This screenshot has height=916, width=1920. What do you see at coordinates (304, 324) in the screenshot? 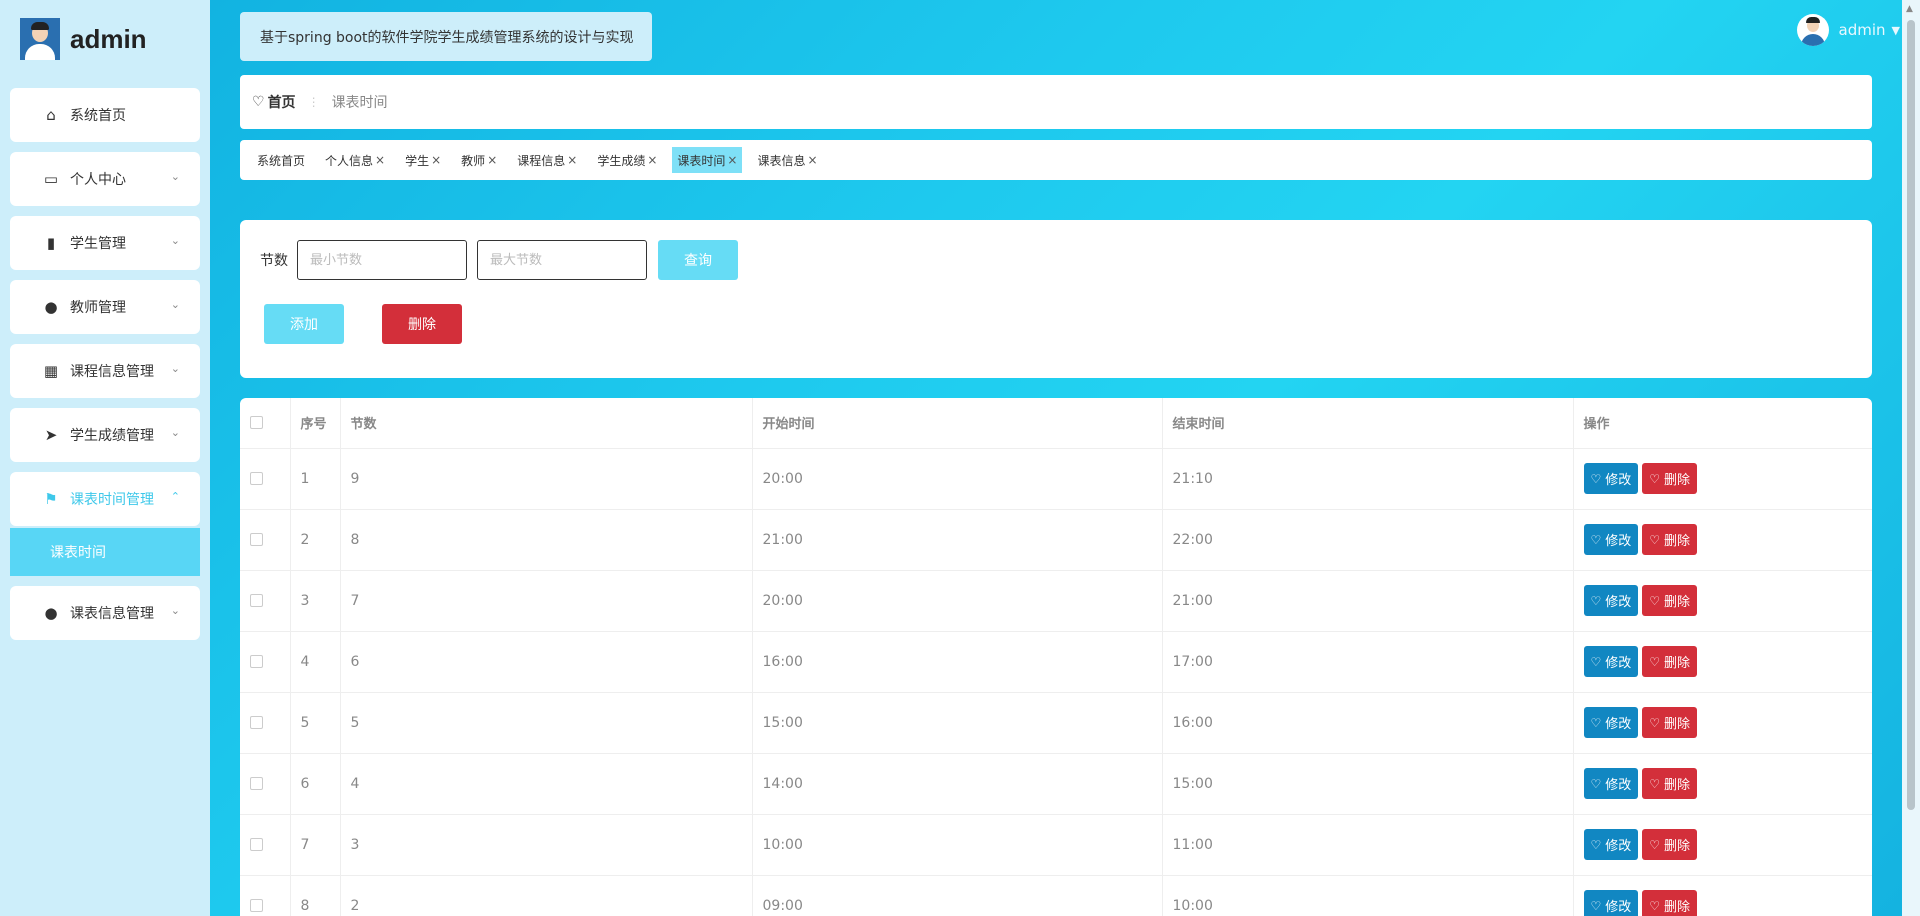
I see `add-button: 添加` at bounding box center [304, 324].